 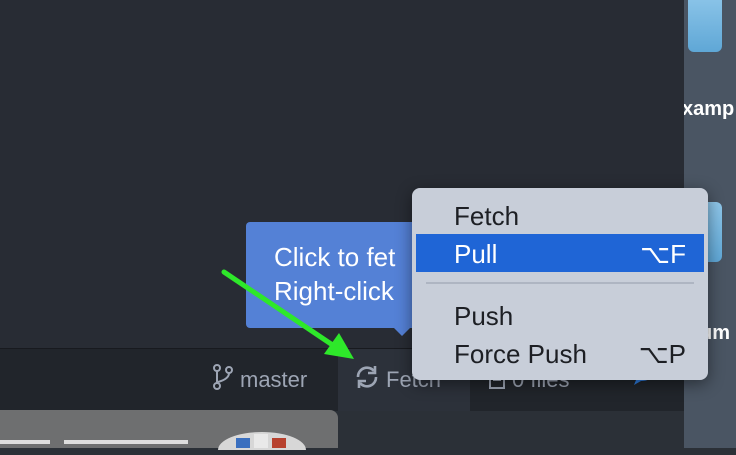 I want to click on menu-separator, so click(x=560, y=283).